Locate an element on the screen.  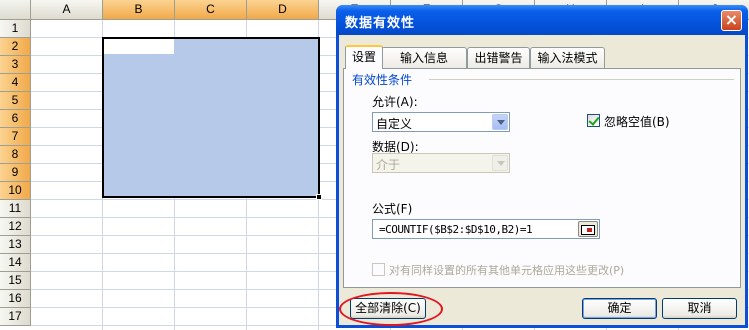
tab-settings: 设置 is located at coordinates (364, 57).